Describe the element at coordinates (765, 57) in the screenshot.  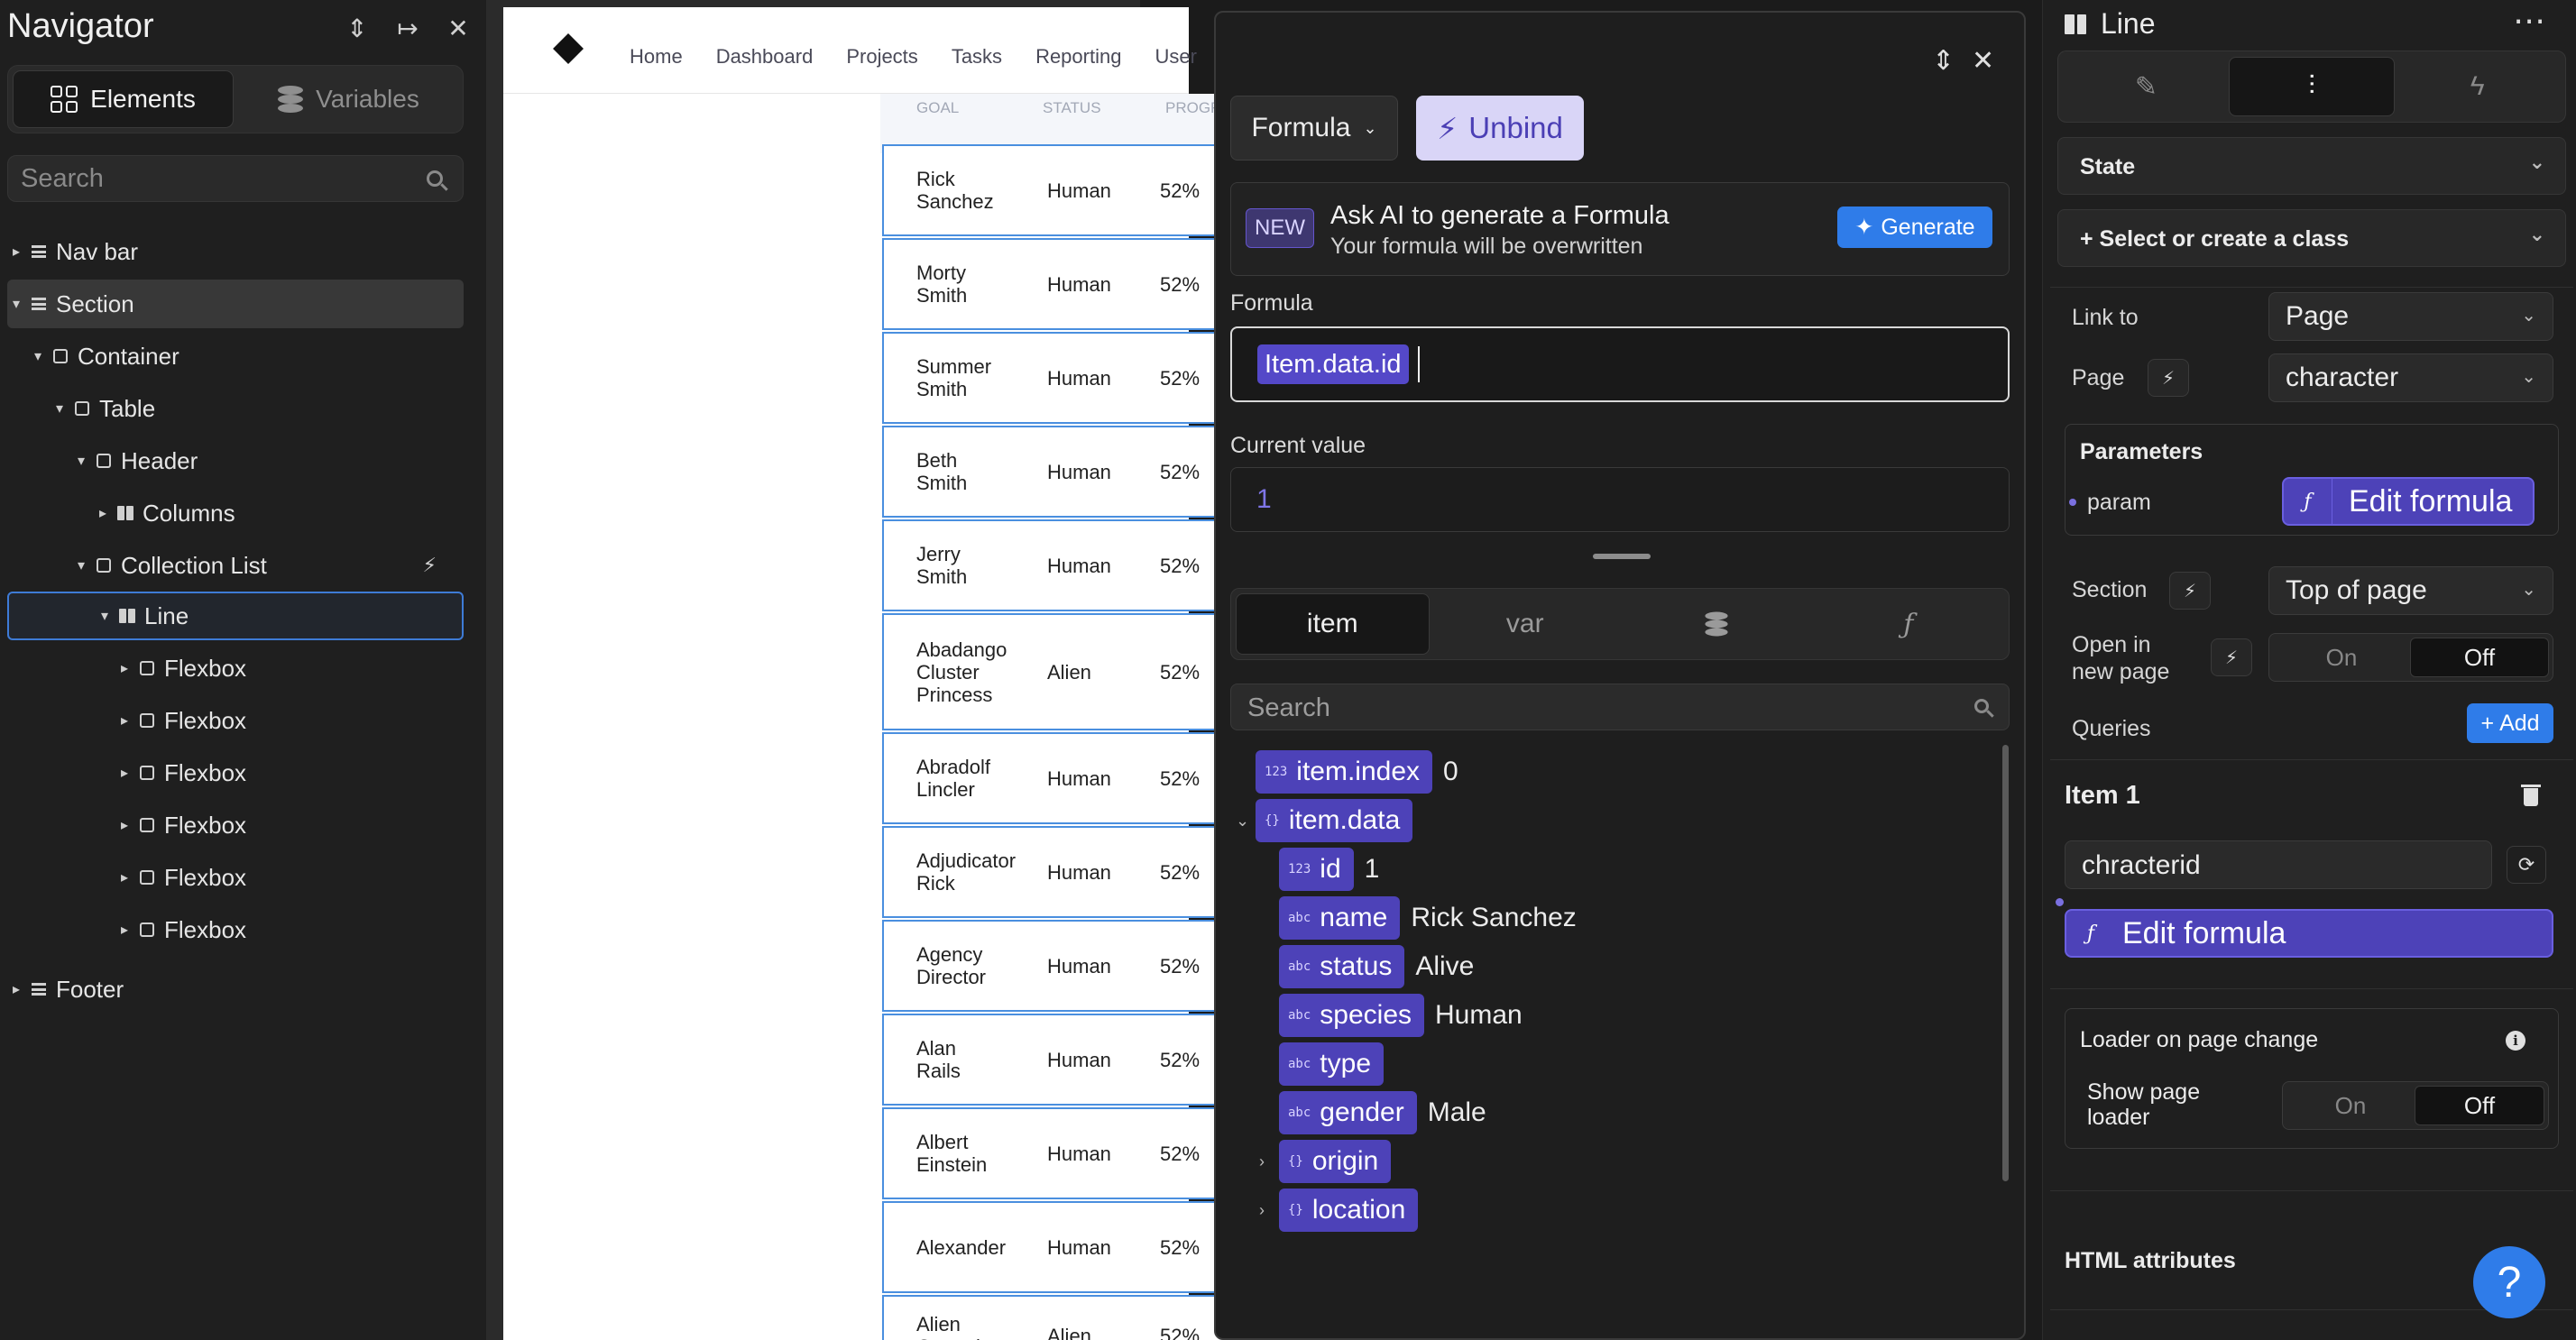
I see `nav-link-dashboard: Dashboard` at that location.